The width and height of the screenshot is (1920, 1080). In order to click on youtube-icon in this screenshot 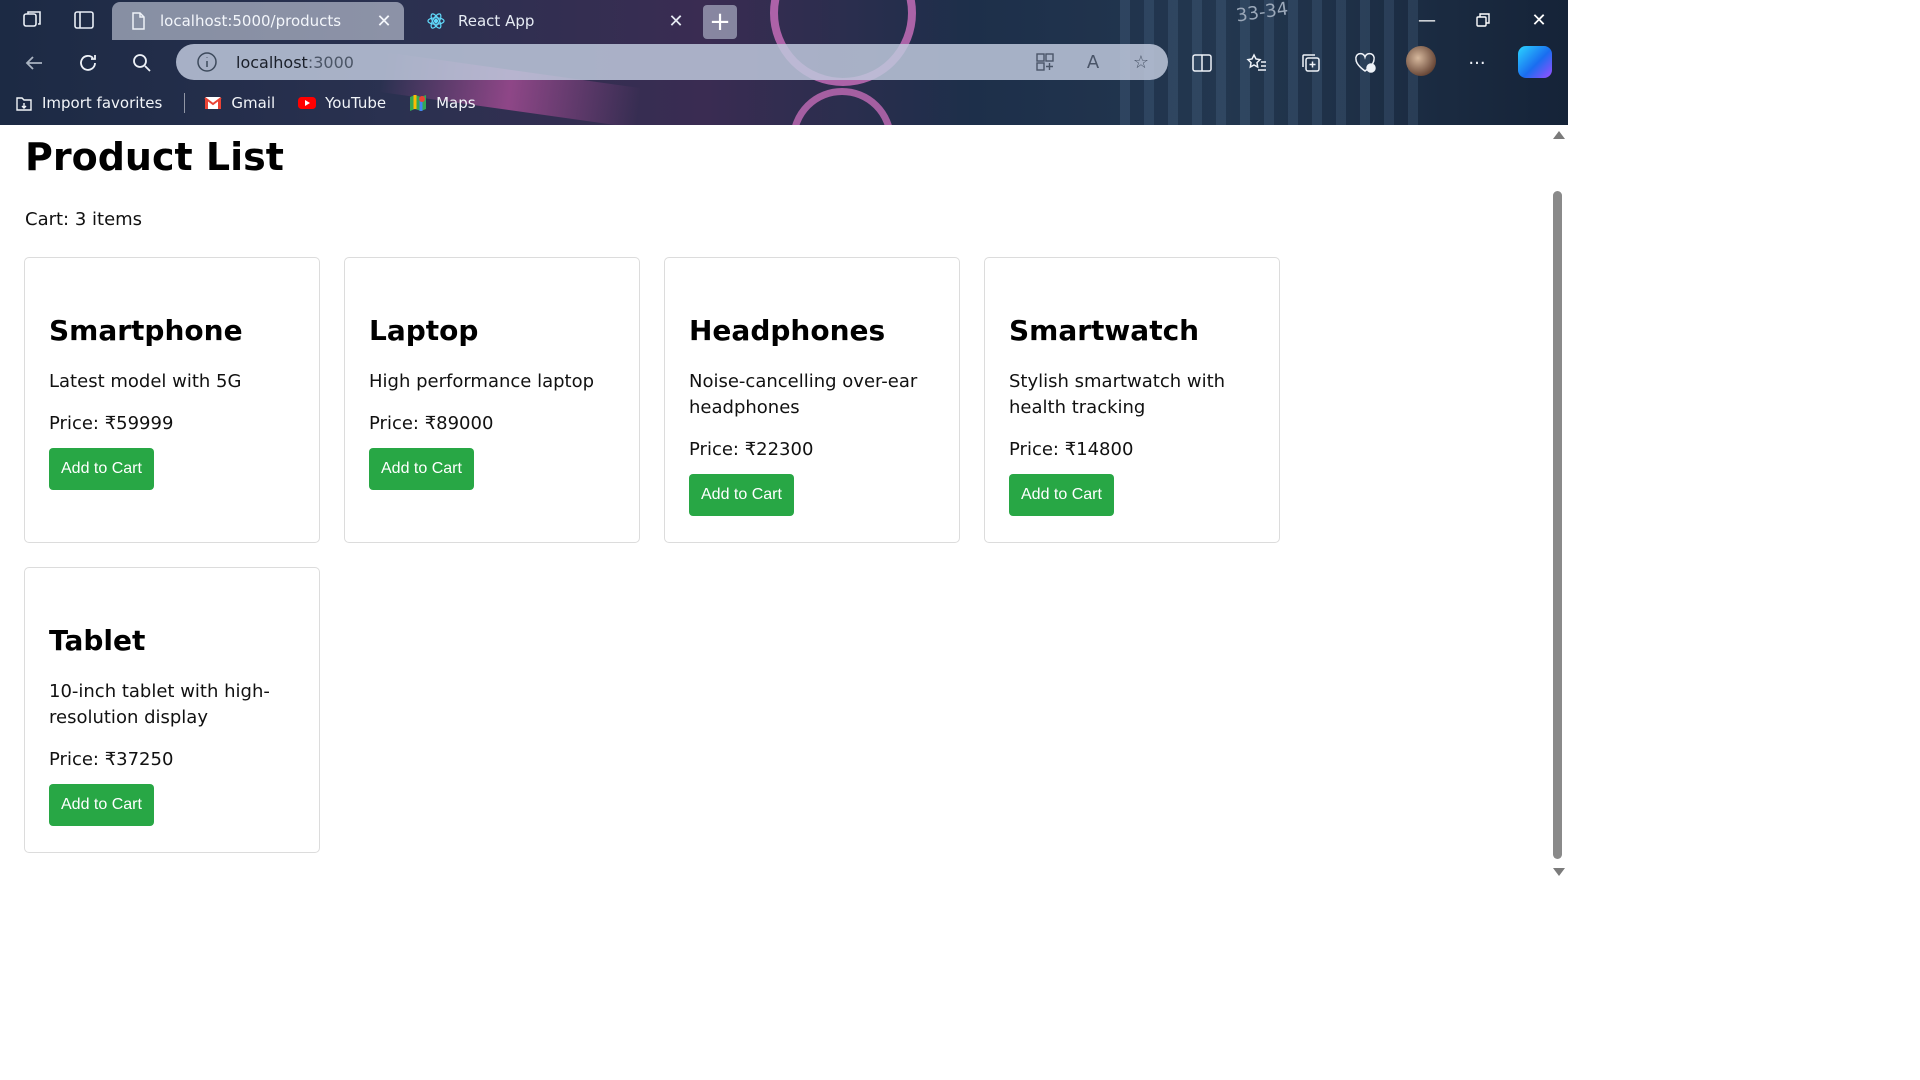, I will do `click(307, 103)`.